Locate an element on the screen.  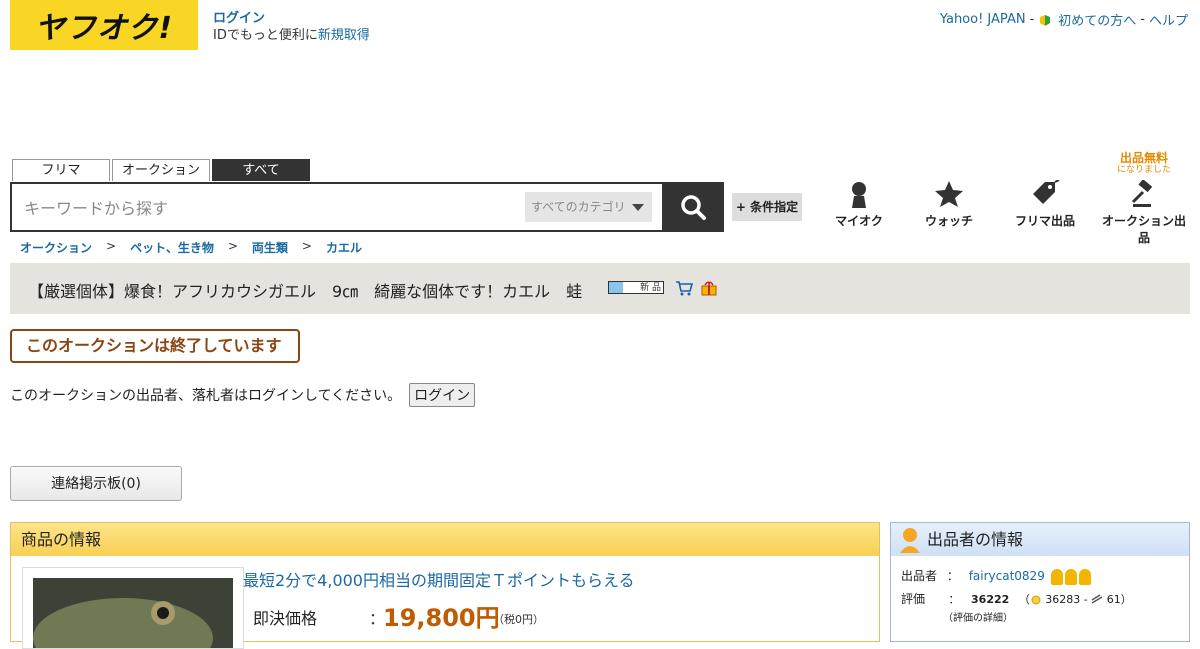
rain-bad-icon is located at coordinates (1097, 599).